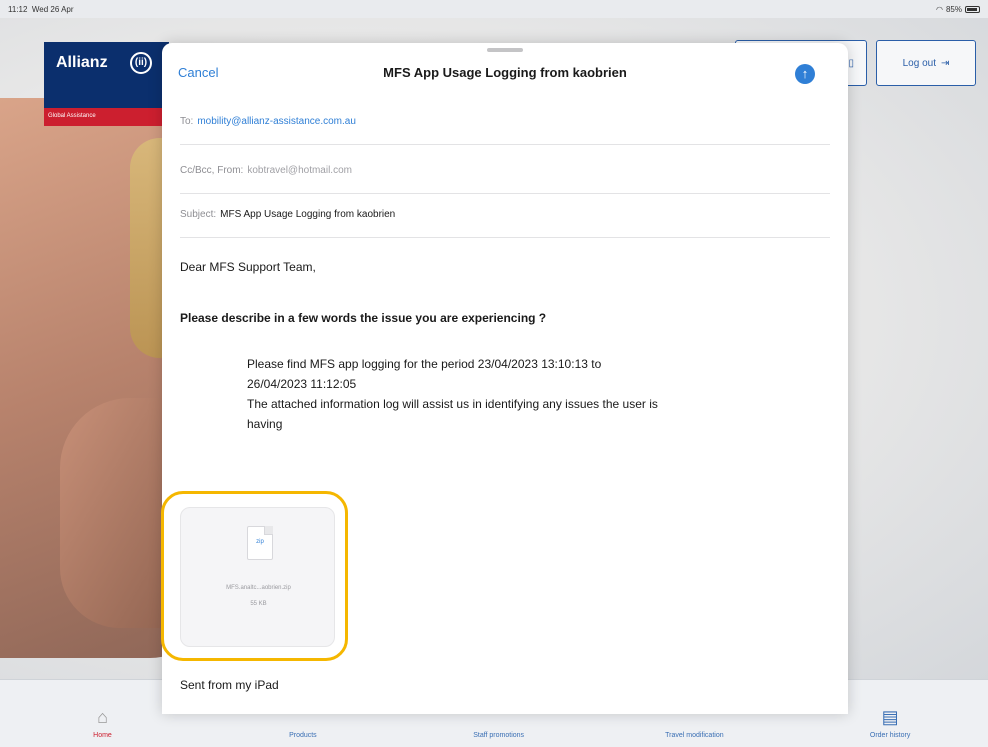 This screenshot has height=747, width=988. Describe the element at coordinates (939, 9) in the screenshot. I see `wifi-icon: ◠` at that location.